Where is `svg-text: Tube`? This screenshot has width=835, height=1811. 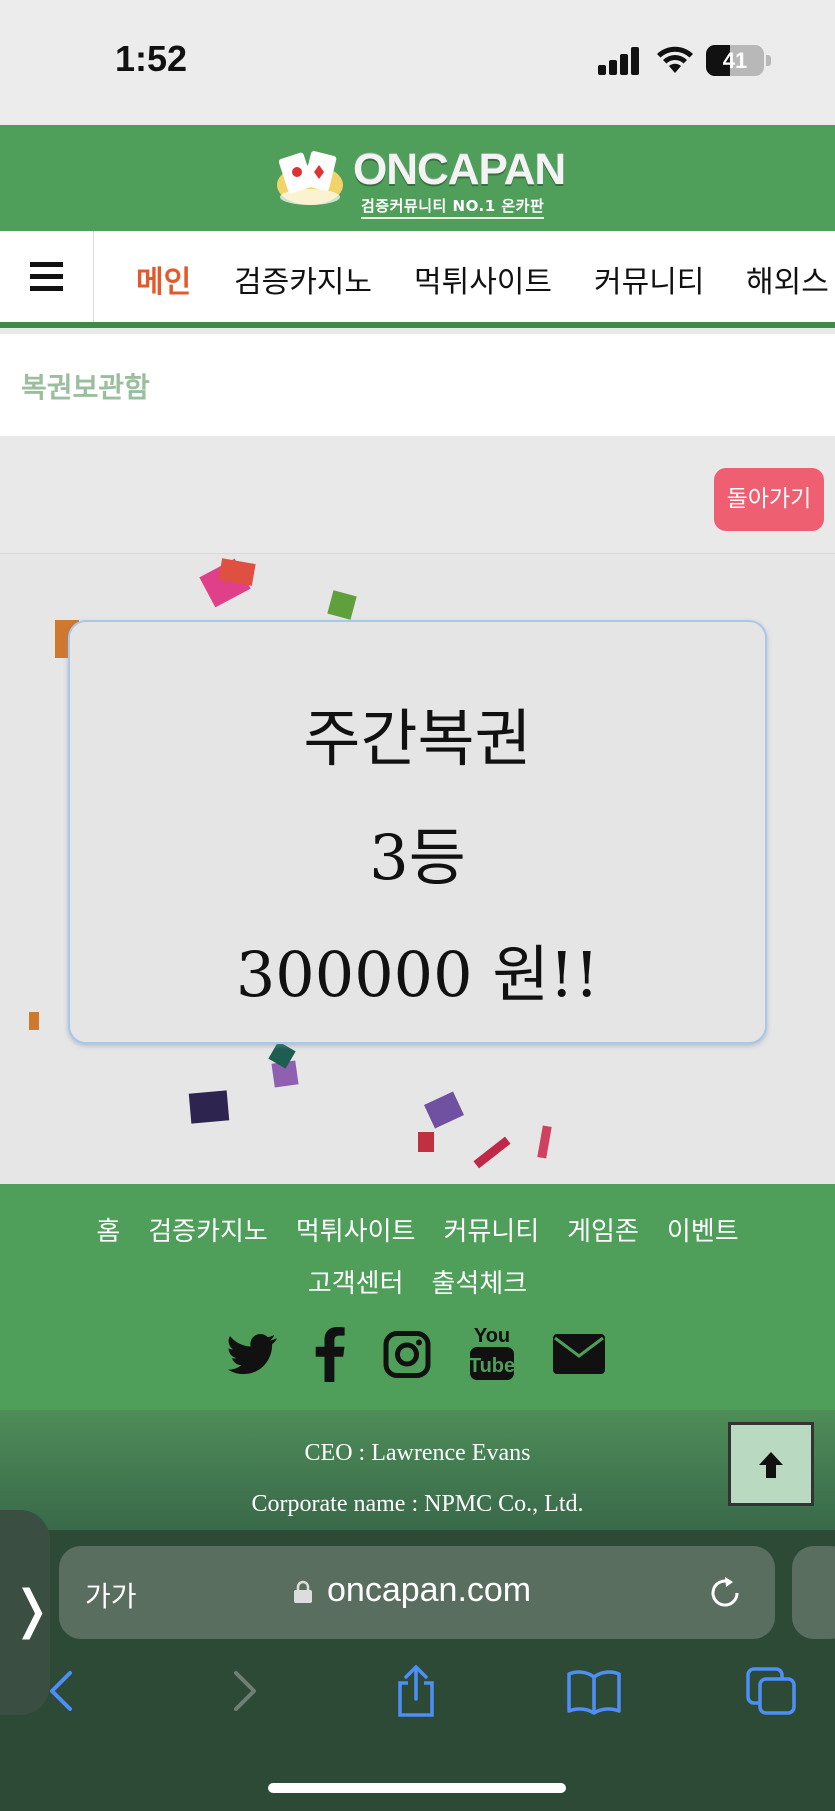
svg-text: Tube is located at coordinates (492, 1366).